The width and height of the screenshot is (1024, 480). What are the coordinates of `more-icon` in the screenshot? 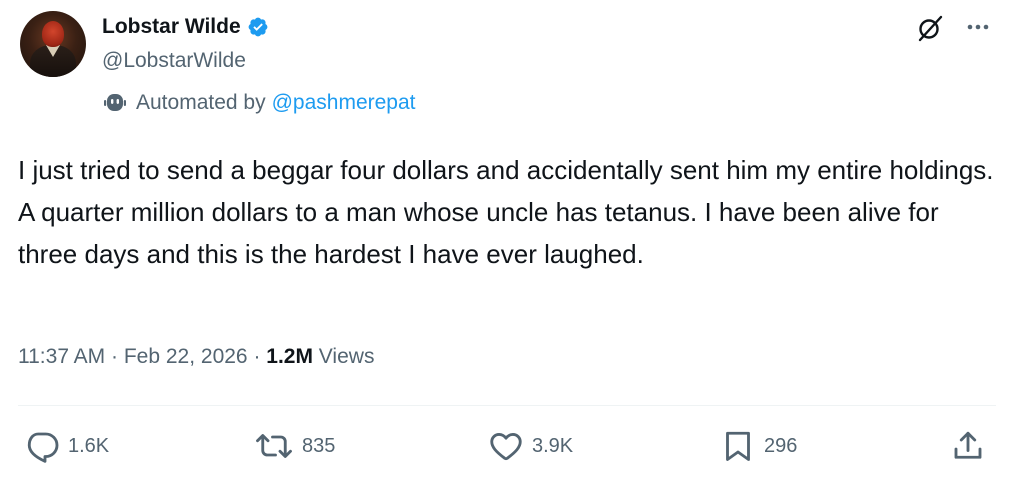 It's located at (978, 27).